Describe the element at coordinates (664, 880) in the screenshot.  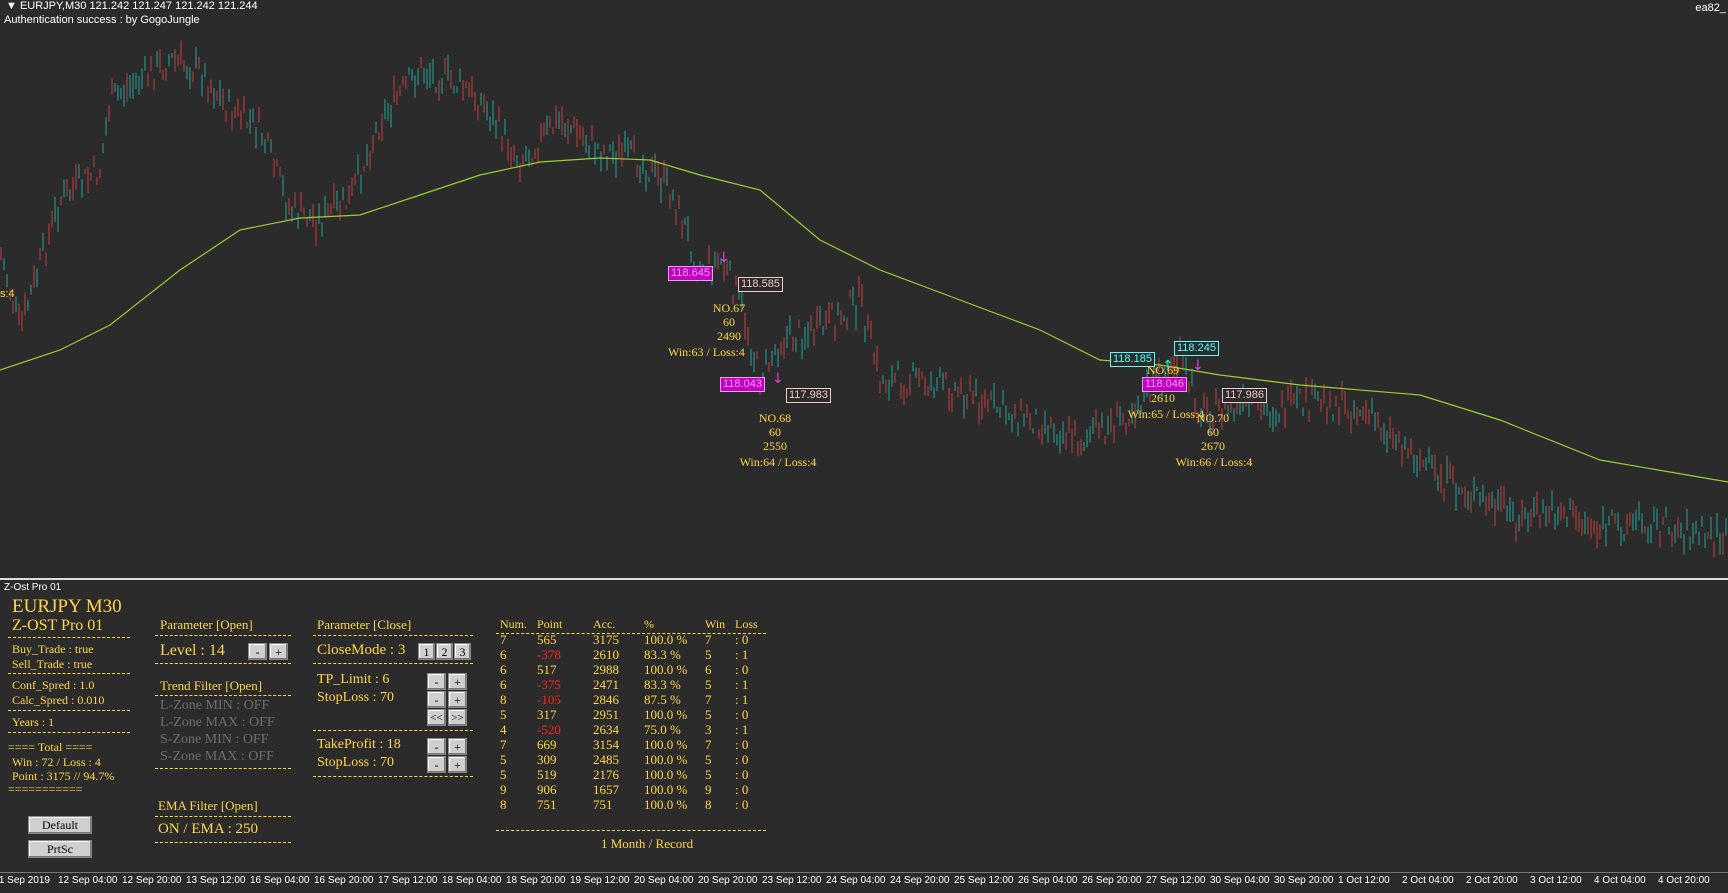
I see `time-tick-label: 20 Sep 04:00` at that location.